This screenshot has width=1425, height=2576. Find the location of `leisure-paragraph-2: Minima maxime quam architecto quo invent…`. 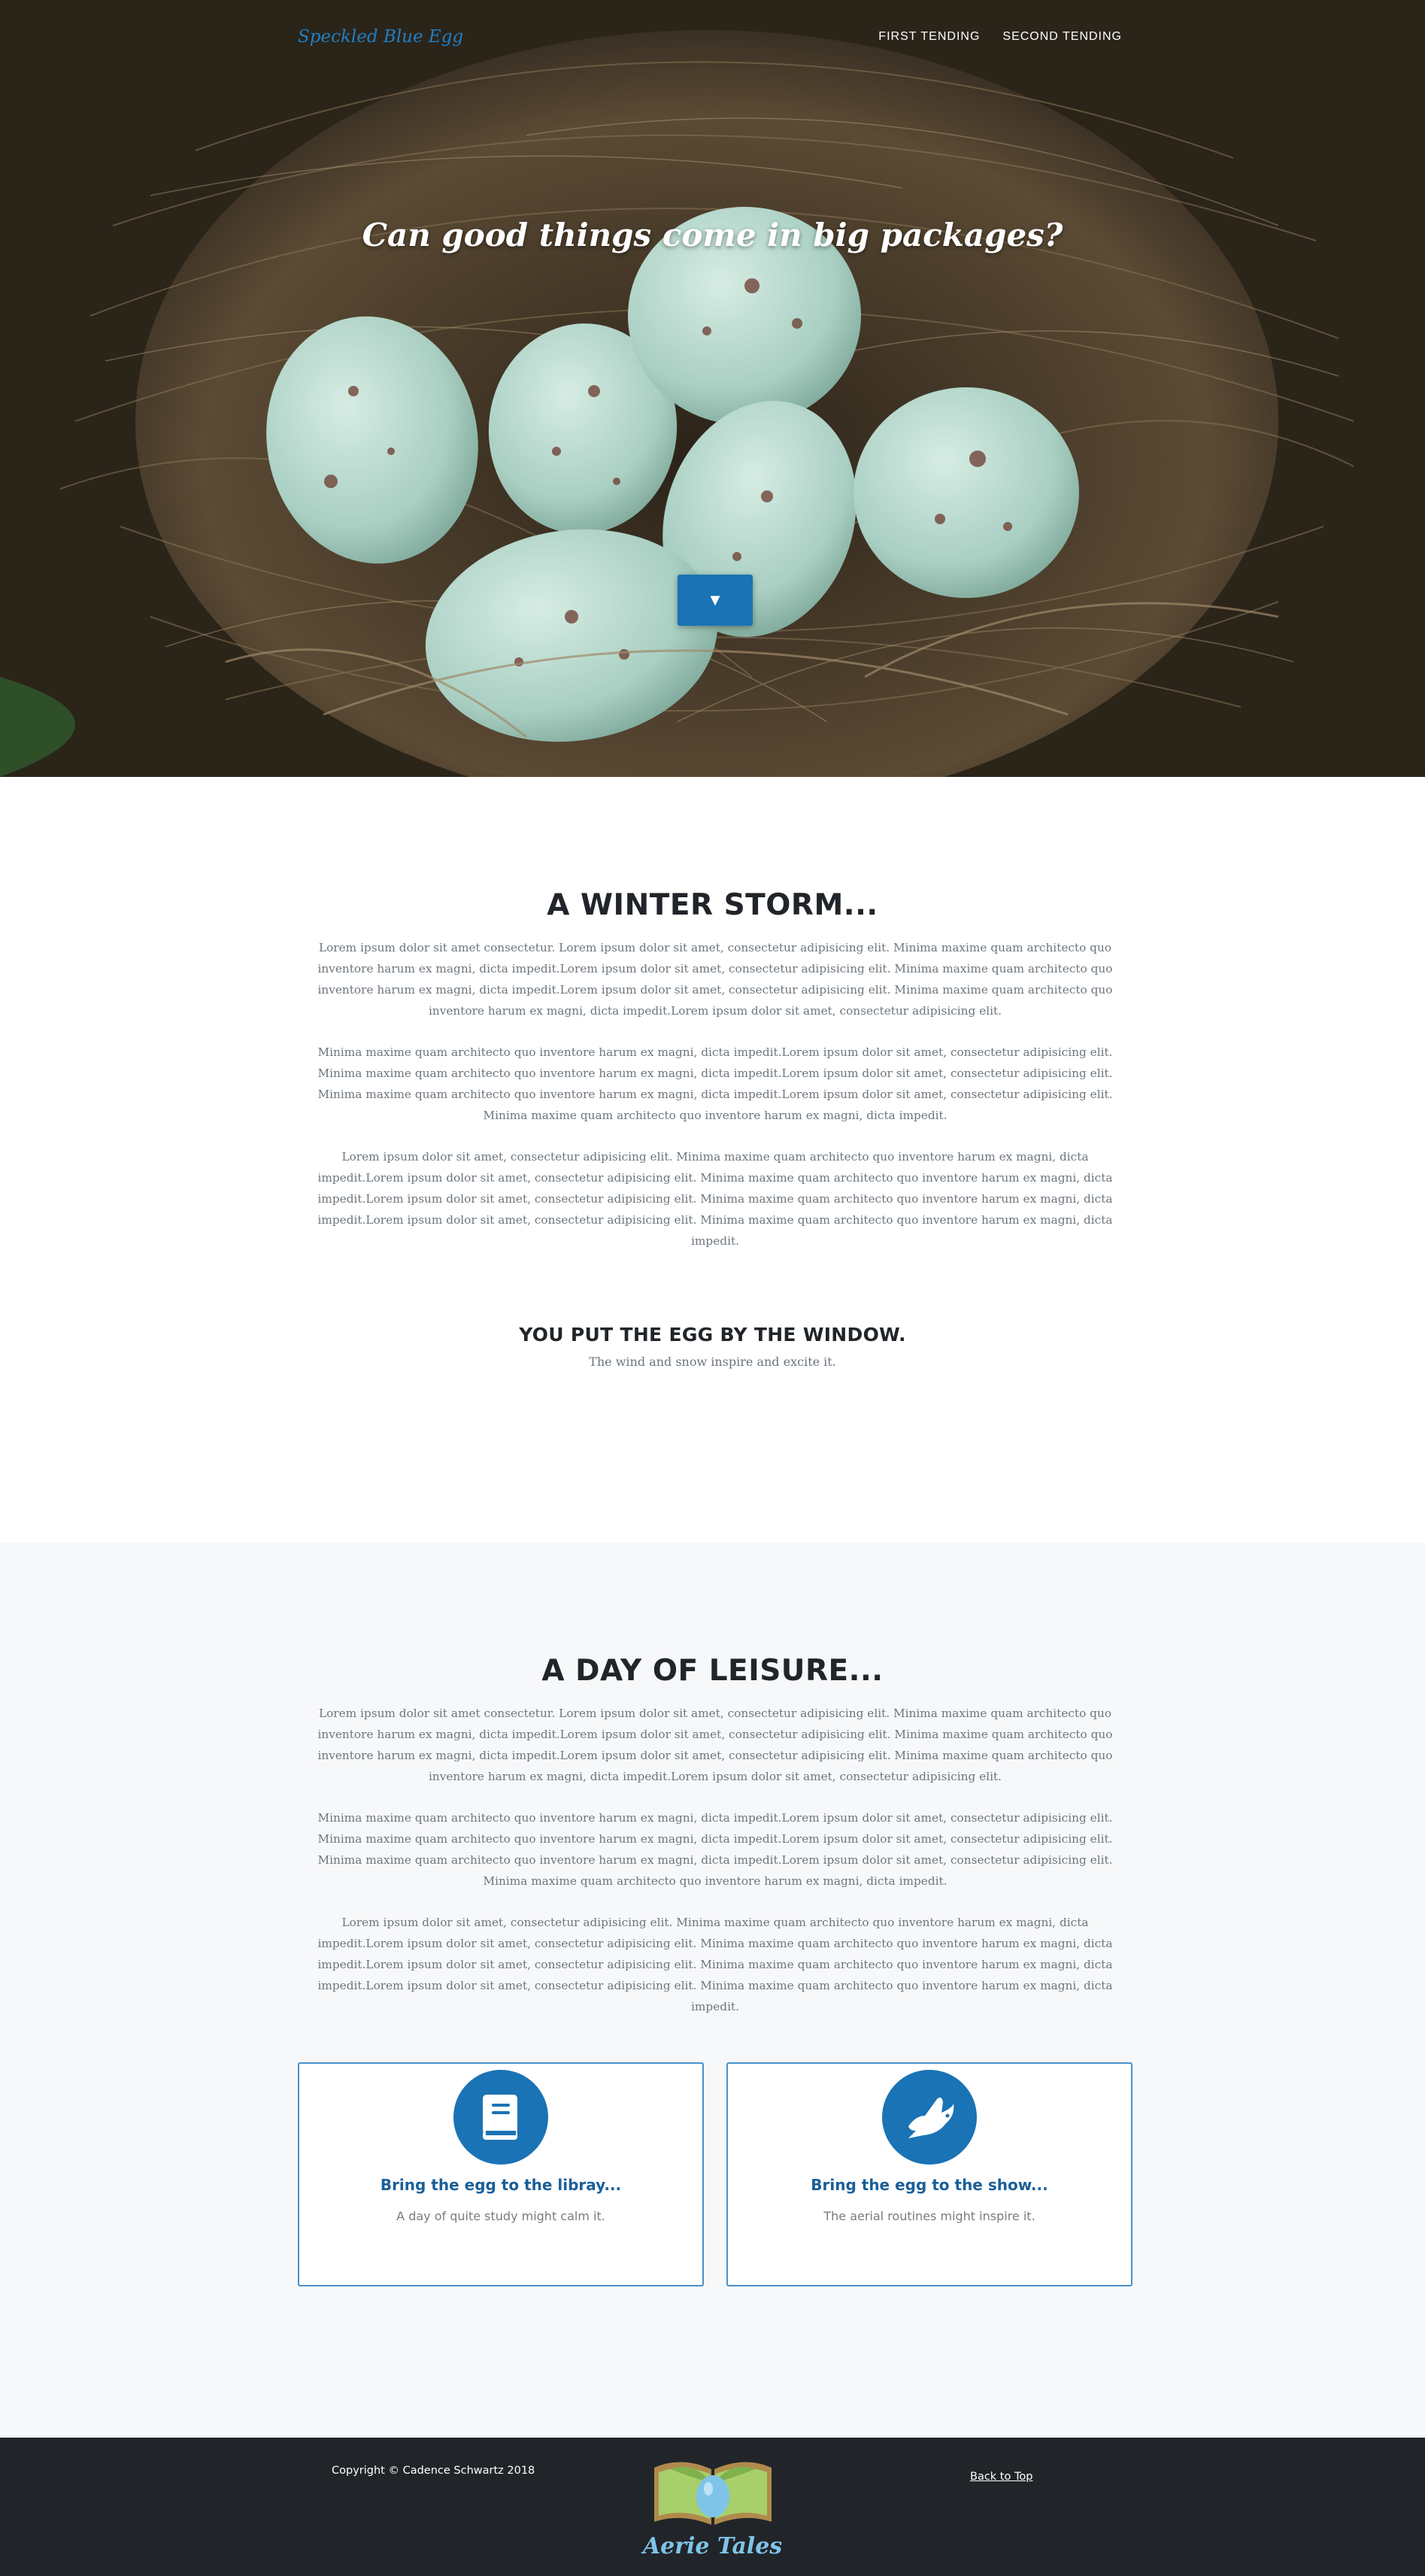

leisure-paragraph-2: Minima maxime quam architecto quo invent… is located at coordinates (715, 1849).